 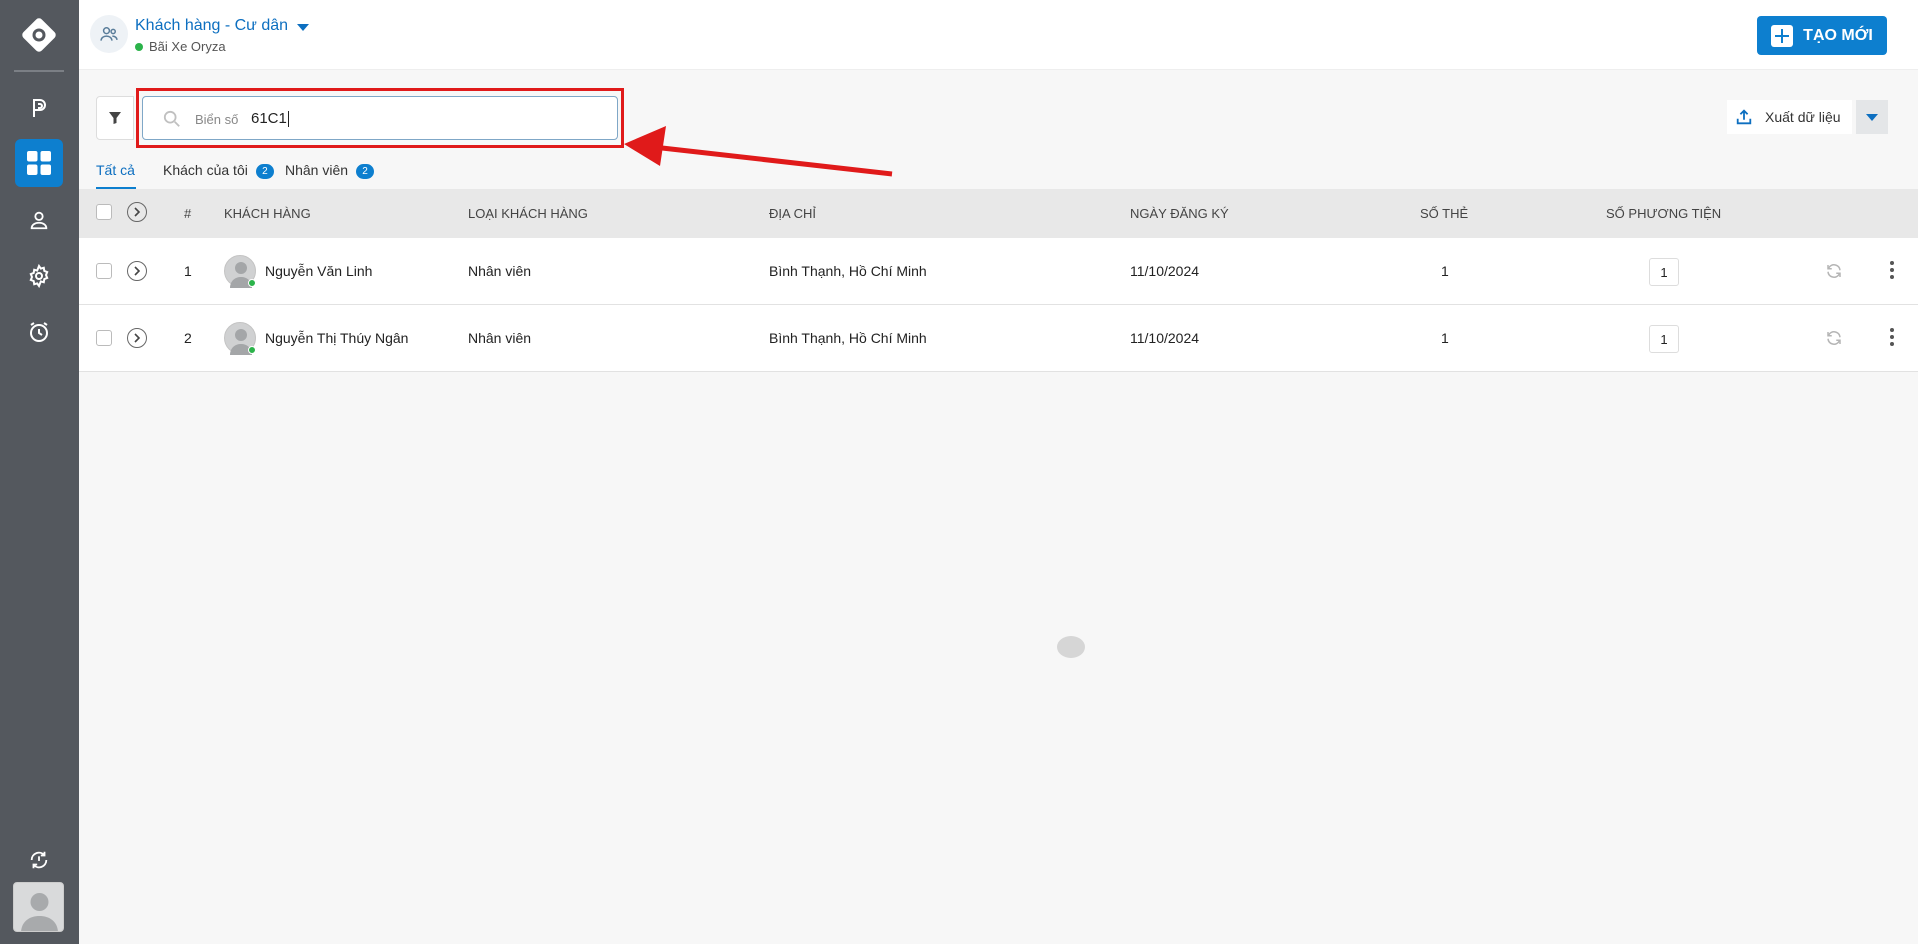 I want to click on upload-icon, so click(x=1744, y=117).